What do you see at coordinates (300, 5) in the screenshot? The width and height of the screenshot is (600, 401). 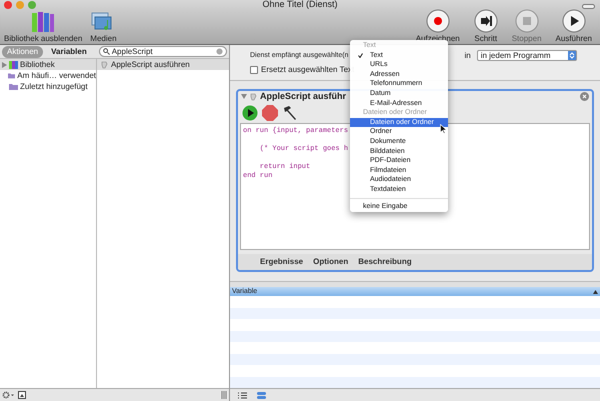 I see `window-title: Ohne Titel (Dienst)` at bounding box center [300, 5].